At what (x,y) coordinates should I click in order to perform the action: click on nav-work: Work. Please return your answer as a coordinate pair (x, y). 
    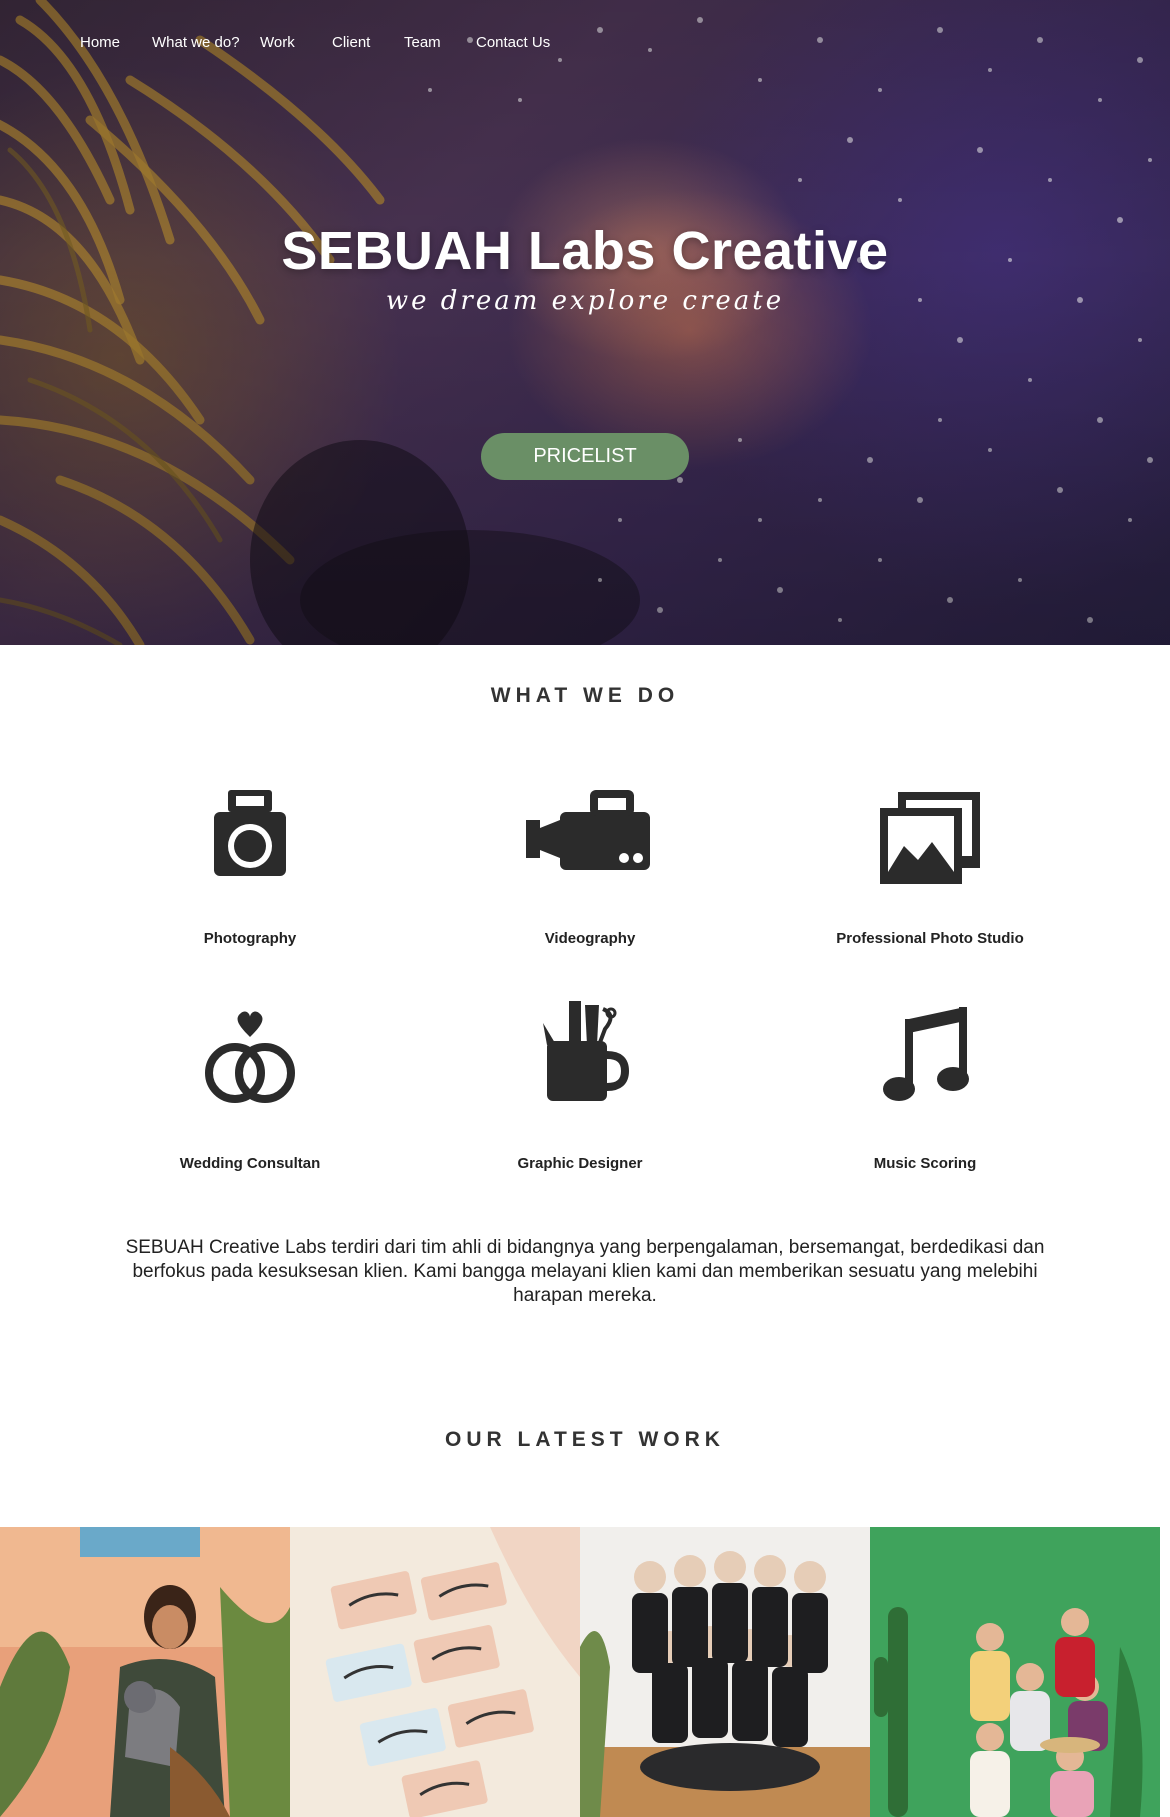
    Looking at the image, I should click on (277, 42).